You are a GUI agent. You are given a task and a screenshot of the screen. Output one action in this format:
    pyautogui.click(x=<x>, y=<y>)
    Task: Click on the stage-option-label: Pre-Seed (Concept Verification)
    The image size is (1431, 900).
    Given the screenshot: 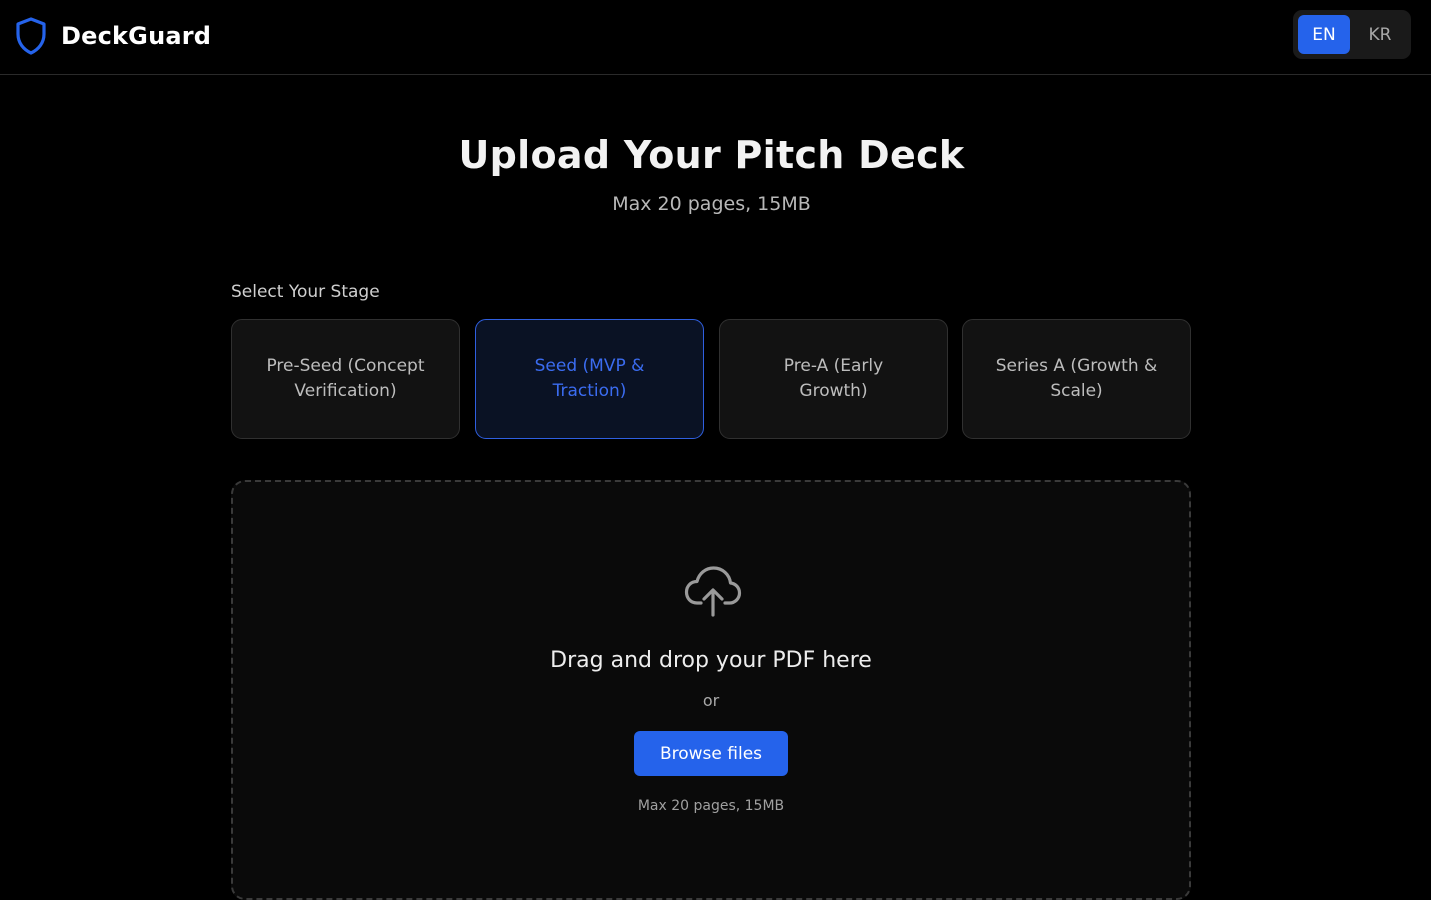 What is the action you would take?
    pyautogui.click(x=345, y=378)
    